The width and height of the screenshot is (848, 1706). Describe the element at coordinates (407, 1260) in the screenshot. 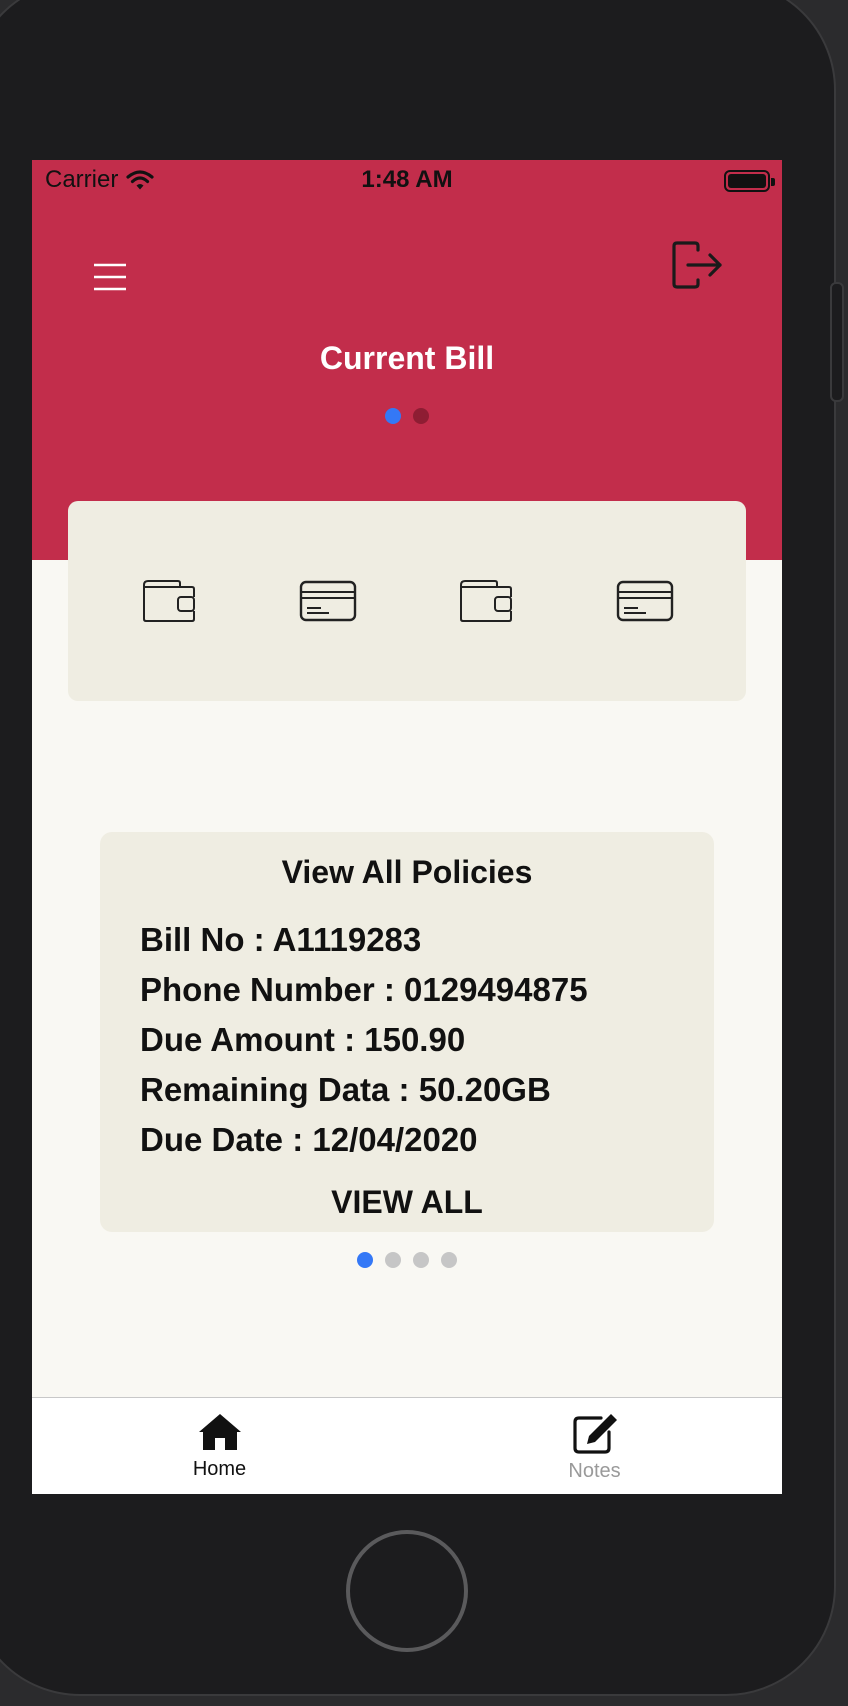

I see `policy-page-indicator` at that location.